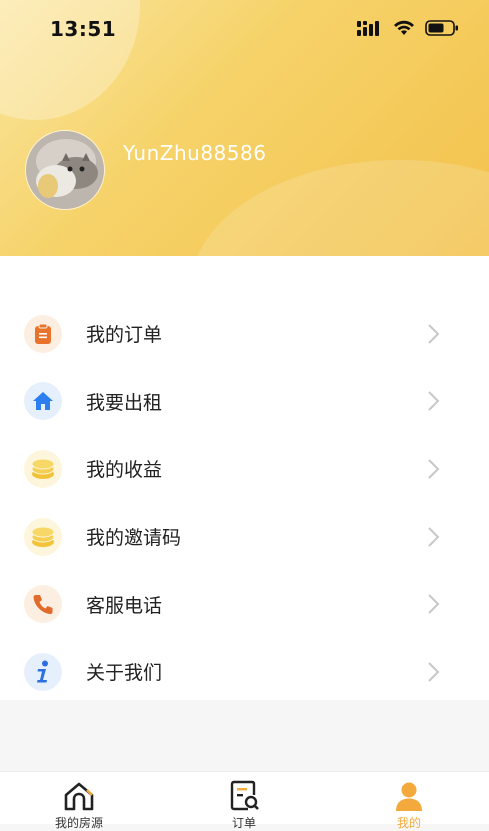 This screenshot has width=489, height=831. Describe the element at coordinates (244, 334) in the screenshot. I see `menu-item-my-orders: 我的订单` at that location.